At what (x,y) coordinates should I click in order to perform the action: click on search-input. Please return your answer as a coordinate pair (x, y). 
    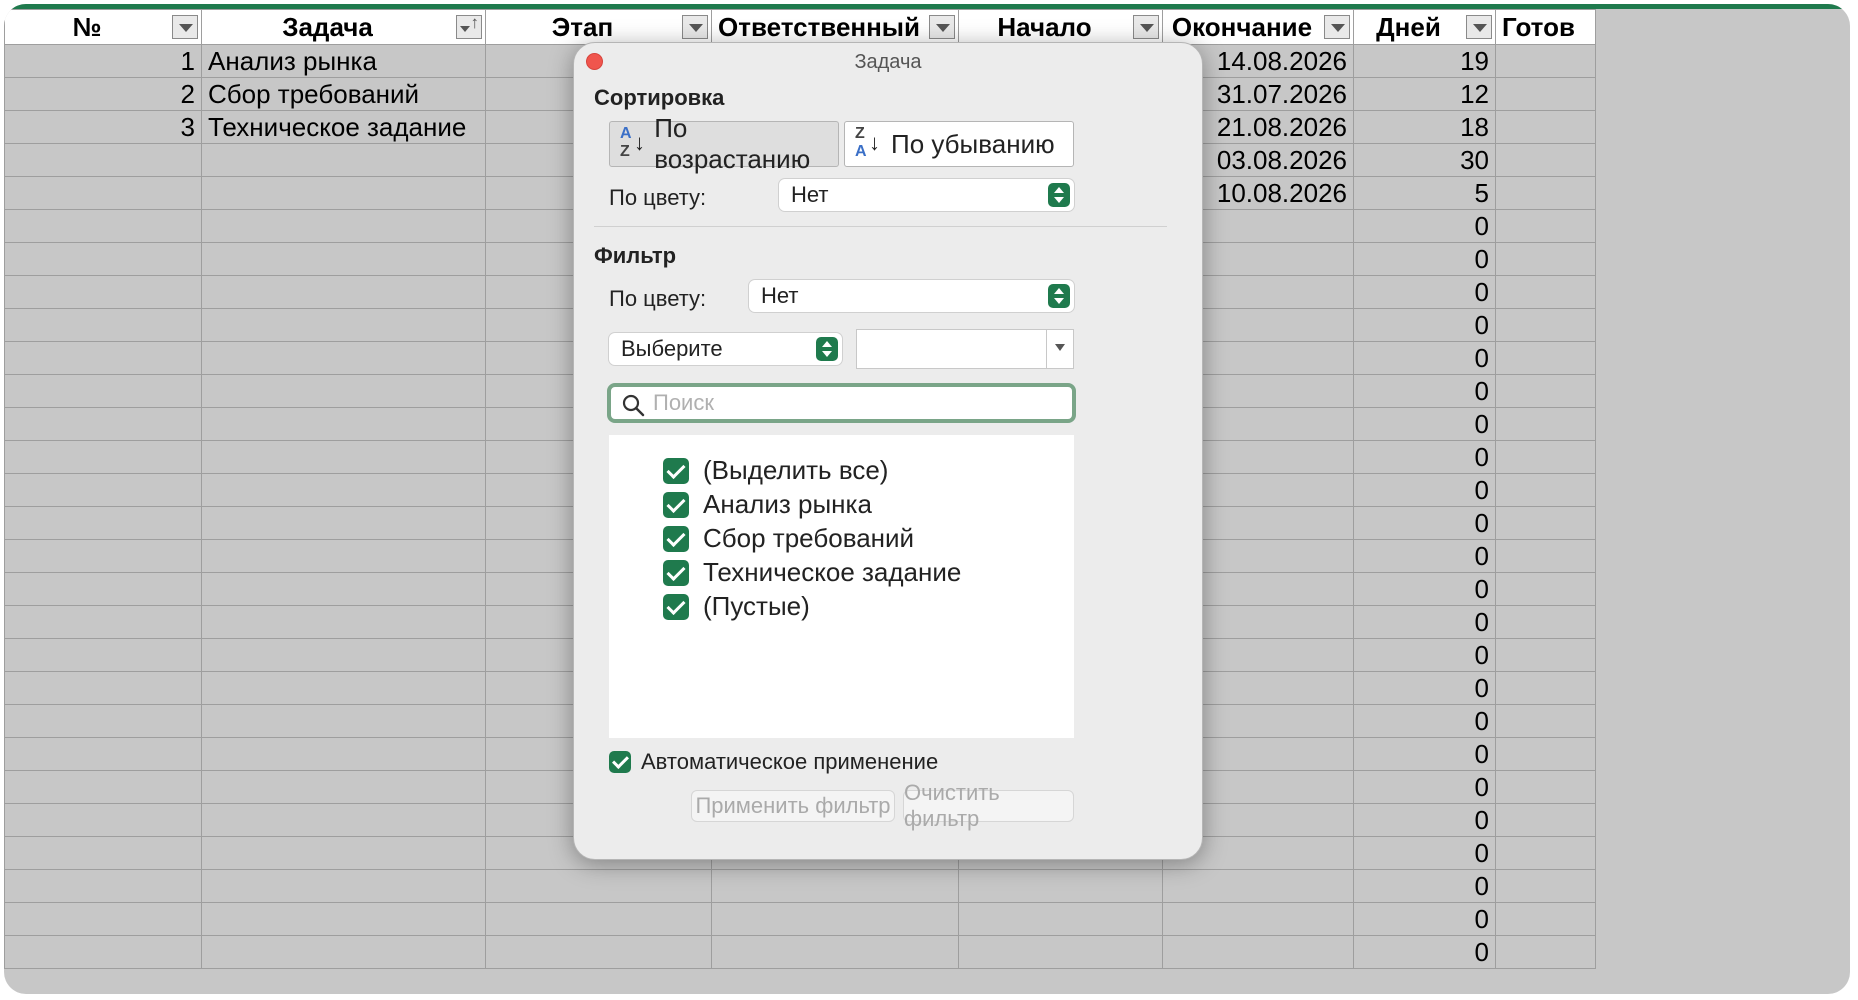
    Looking at the image, I should click on (861, 403).